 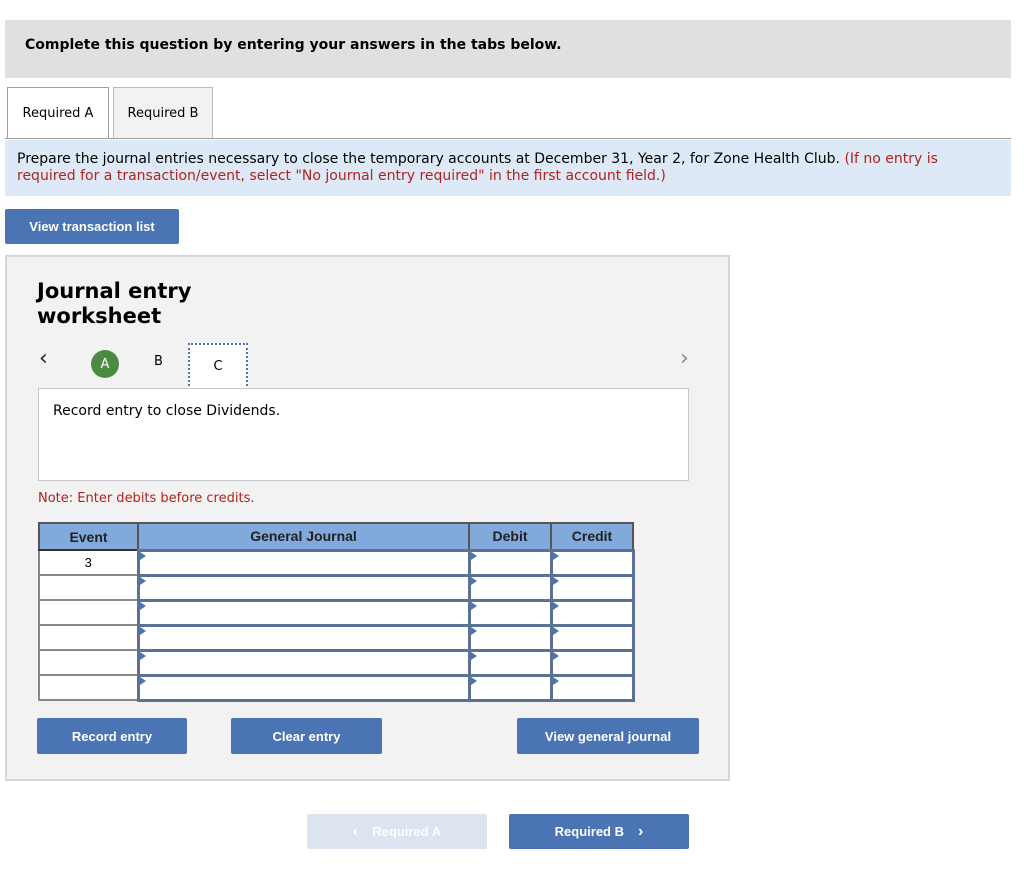 I want to click on prev-required-a-label: Required A, so click(x=407, y=831).